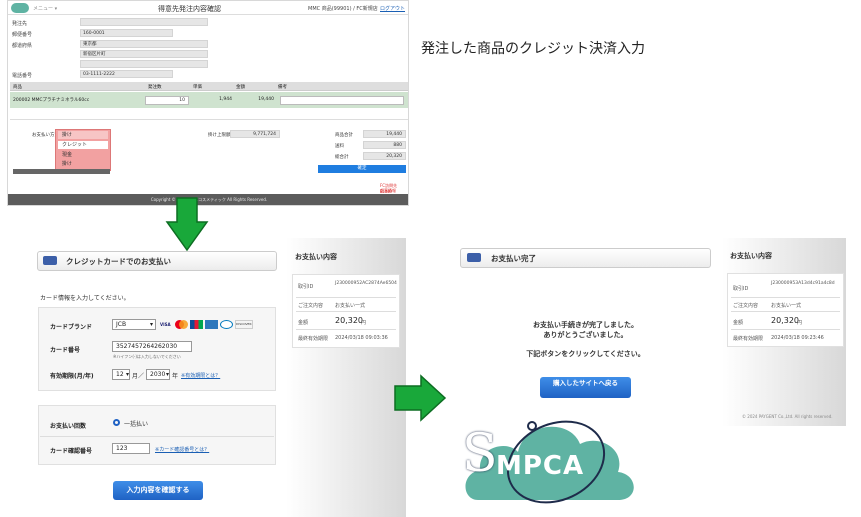 This screenshot has width=861, height=517. What do you see at coordinates (116, 422) in the screenshot?
I see `radio-button` at bounding box center [116, 422].